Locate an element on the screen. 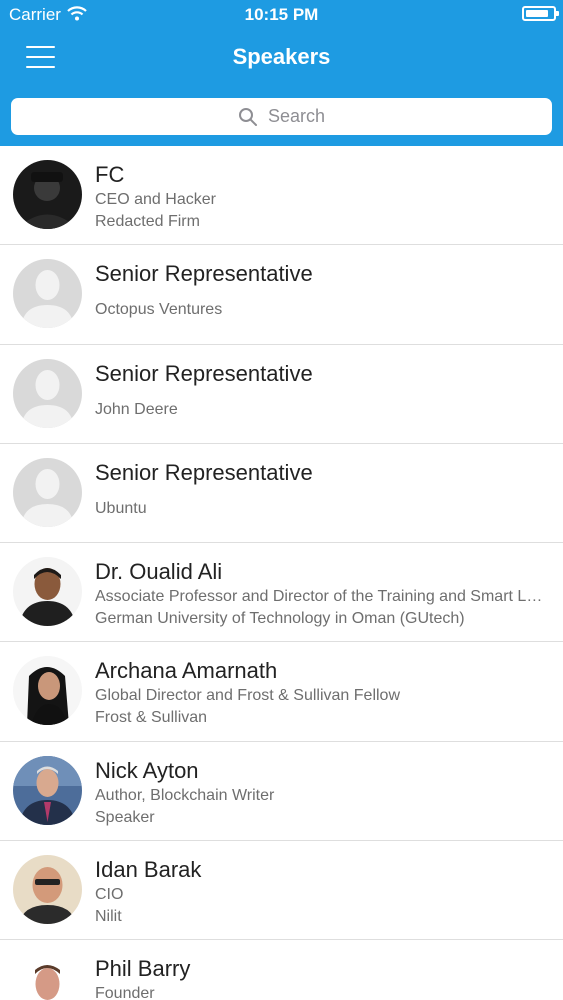 Image resolution: width=563 pixels, height=1000 pixels. speaker-company: Redacted Firm is located at coordinates (147, 221).